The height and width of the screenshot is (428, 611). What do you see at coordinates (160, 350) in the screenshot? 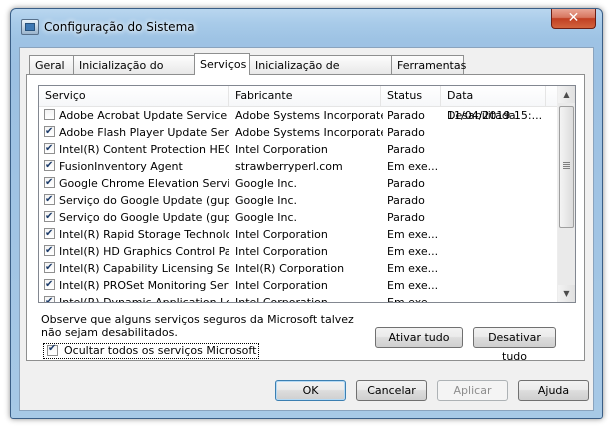
I see `hide-microsoft-label: Ocultar todos os serviços Microsoft` at bounding box center [160, 350].